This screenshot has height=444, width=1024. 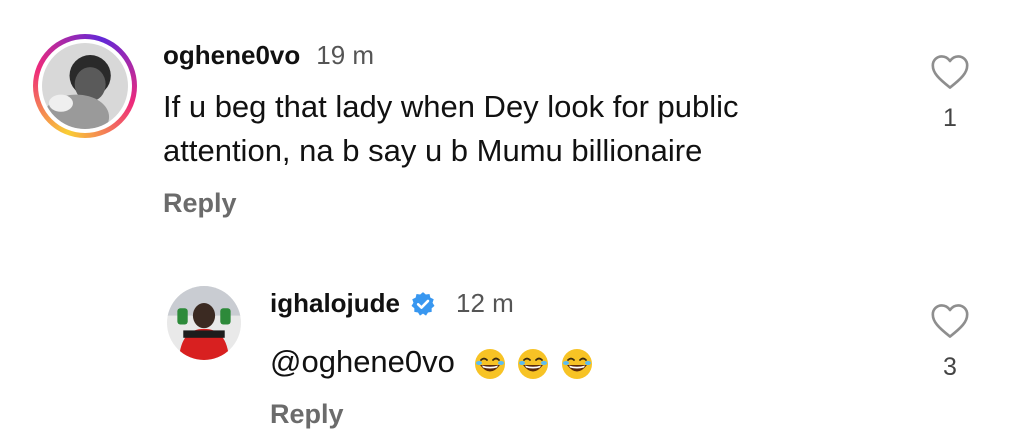 What do you see at coordinates (950, 93) in the screenshot?
I see `like-control: 1` at bounding box center [950, 93].